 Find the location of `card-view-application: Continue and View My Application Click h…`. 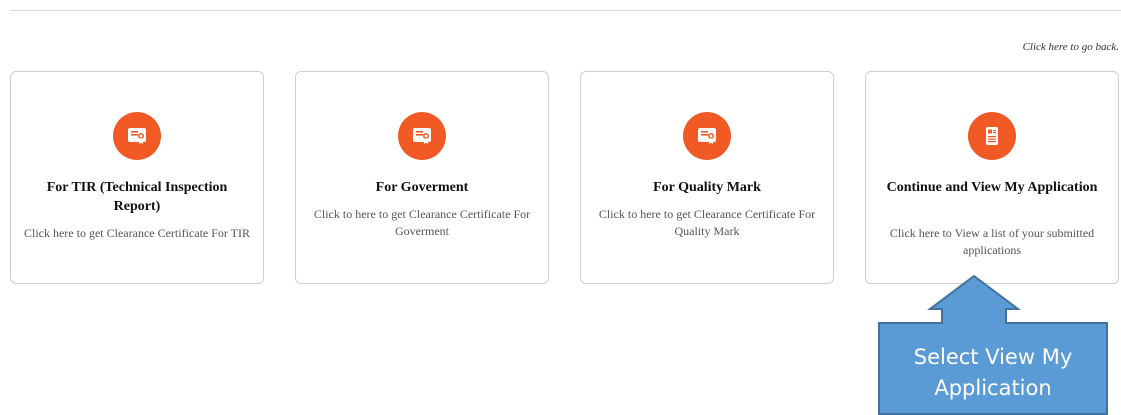

card-view-application: Continue and View My Application Click h… is located at coordinates (992, 177).